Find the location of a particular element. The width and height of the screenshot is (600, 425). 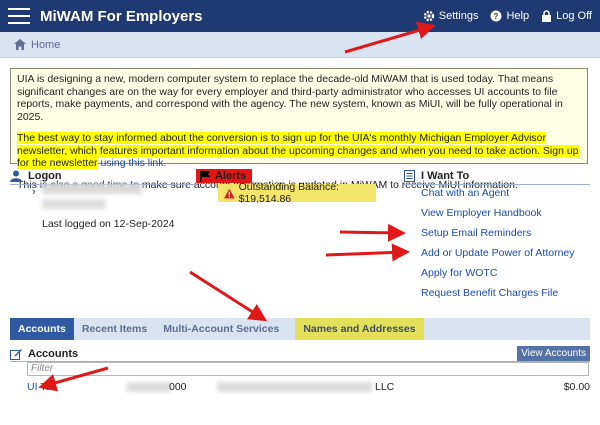

benefit-charges-link: Request Benefit Charges File is located at coordinates (498, 297).